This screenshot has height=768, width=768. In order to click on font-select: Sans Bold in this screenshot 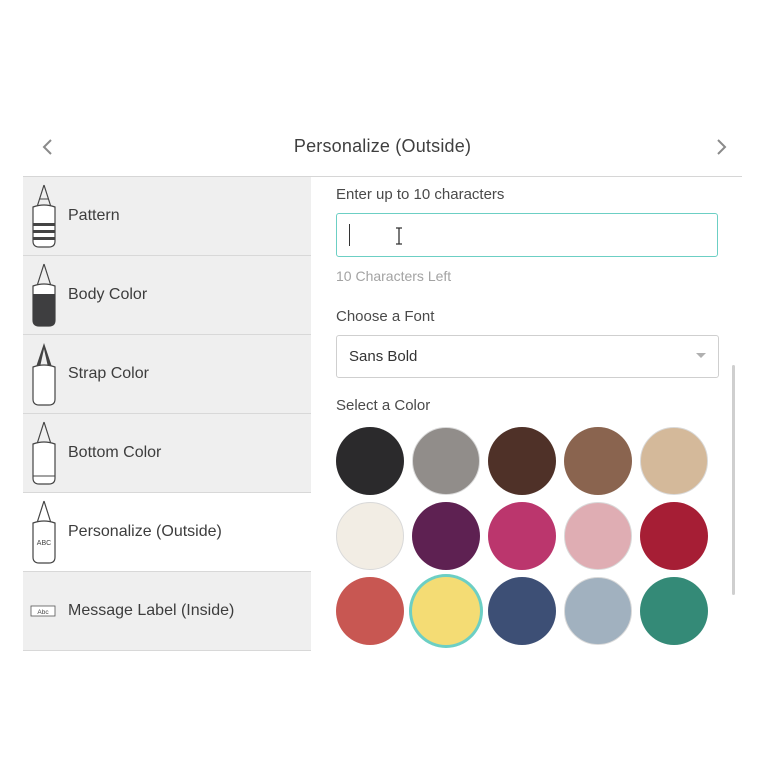, I will do `click(527, 356)`.